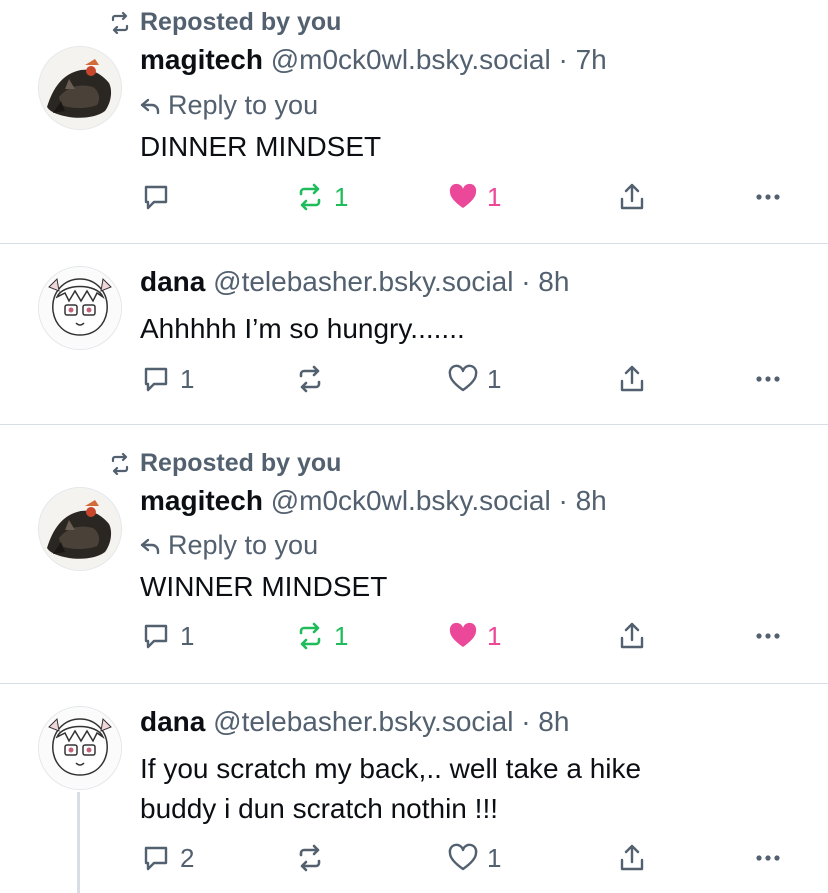 The image size is (828, 893). What do you see at coordinates (582, 59) in the screenshot?
I see `timestamp: · 7h` at bounding box center [582, 59].